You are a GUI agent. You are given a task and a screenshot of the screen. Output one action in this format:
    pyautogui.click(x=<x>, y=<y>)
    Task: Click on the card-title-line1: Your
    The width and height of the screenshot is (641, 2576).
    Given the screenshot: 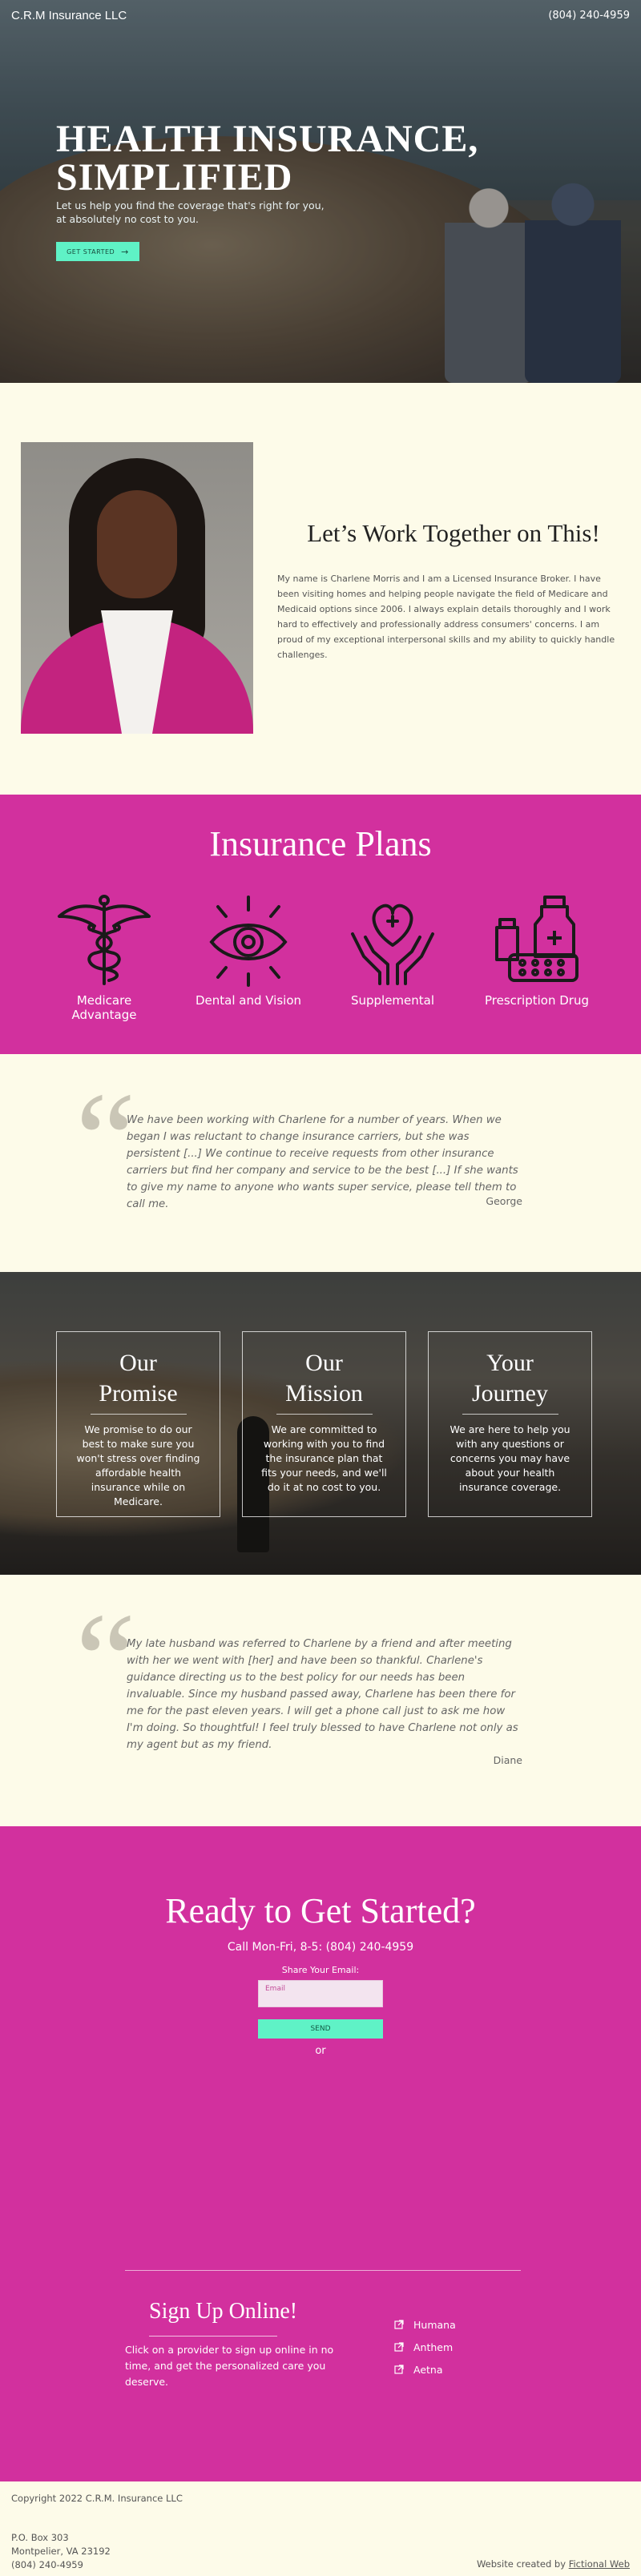 What is the action you would take?
    pyautogui.click(x=510, y=1363)
    